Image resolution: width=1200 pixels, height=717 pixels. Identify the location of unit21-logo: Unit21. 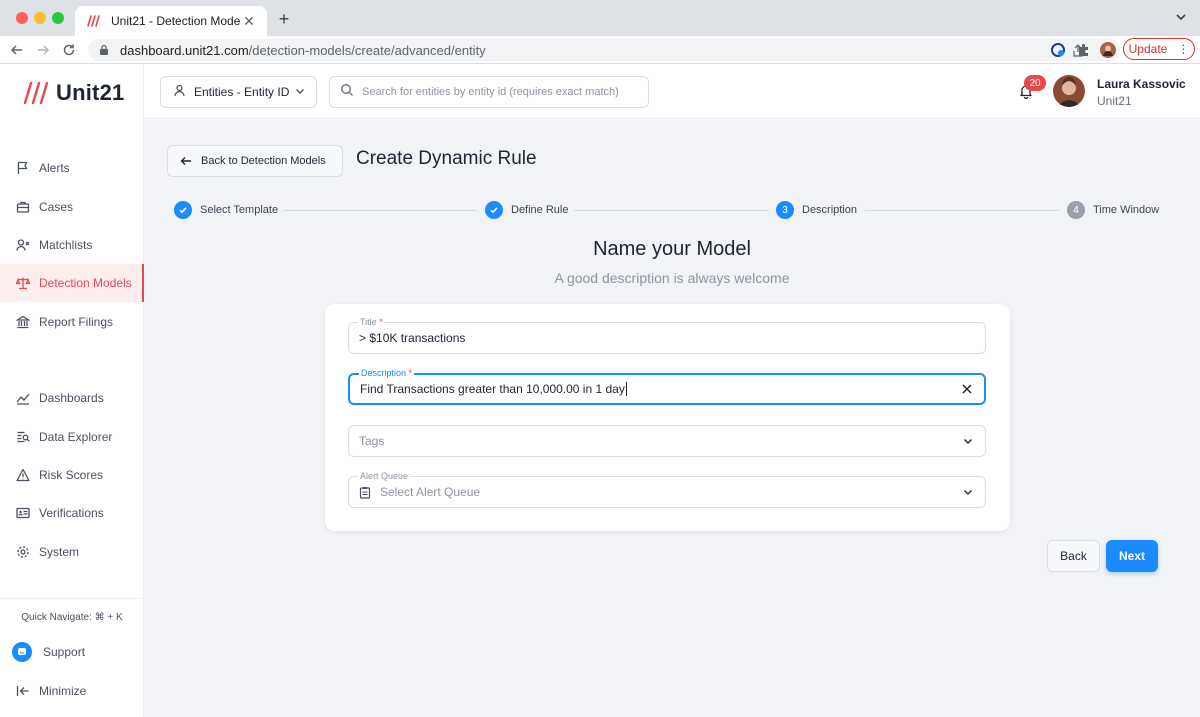
(73, 93).